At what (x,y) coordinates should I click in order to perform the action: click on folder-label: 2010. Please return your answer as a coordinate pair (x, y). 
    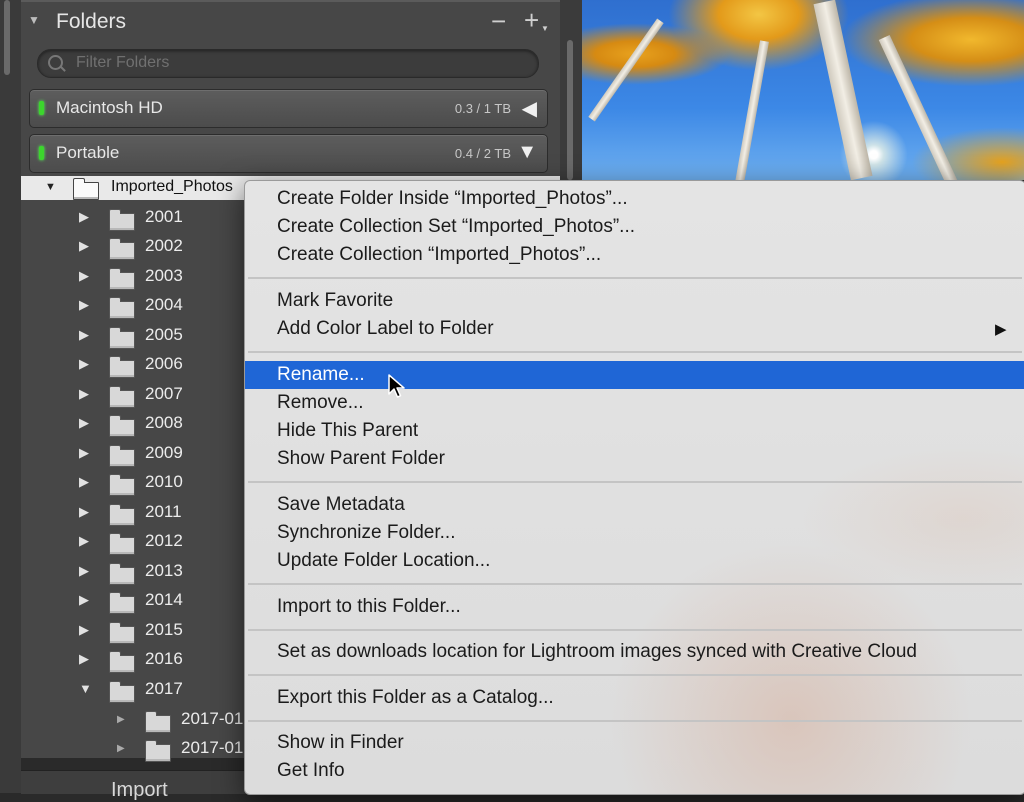
    Looking at the image, I should click on (164, 481).